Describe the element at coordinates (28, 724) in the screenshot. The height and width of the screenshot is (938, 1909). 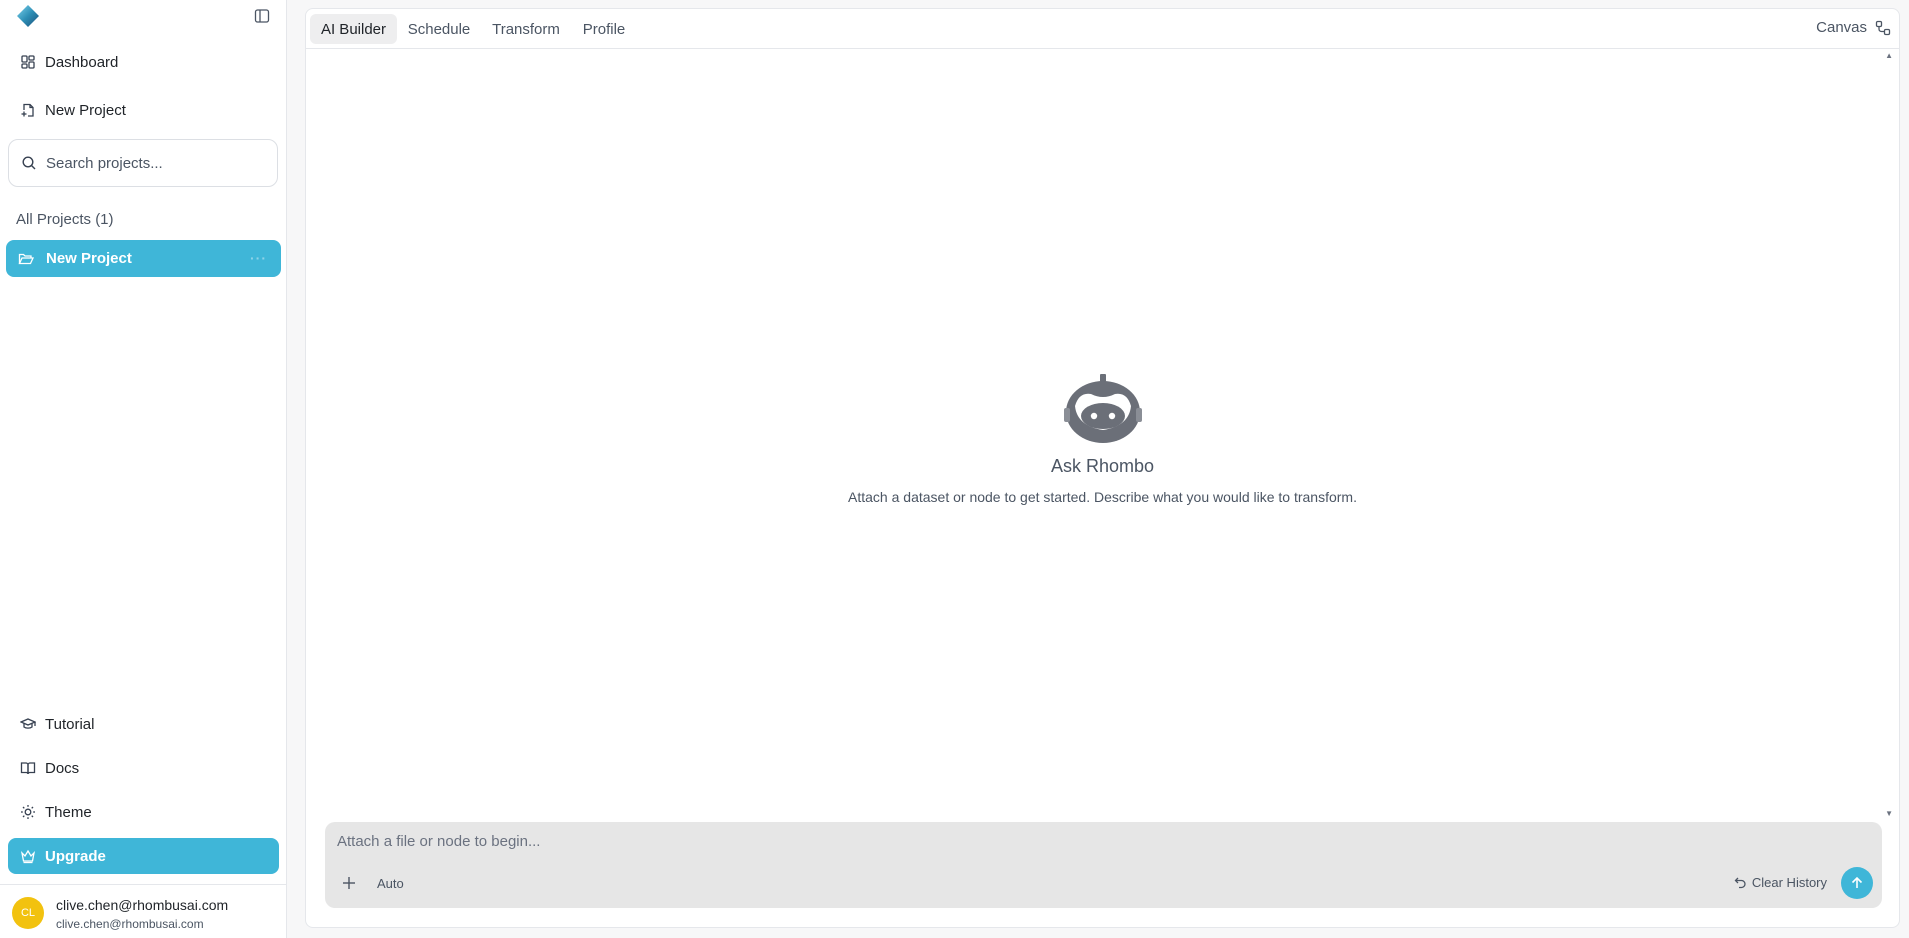
I see `graduation-cap-icon` at that location.